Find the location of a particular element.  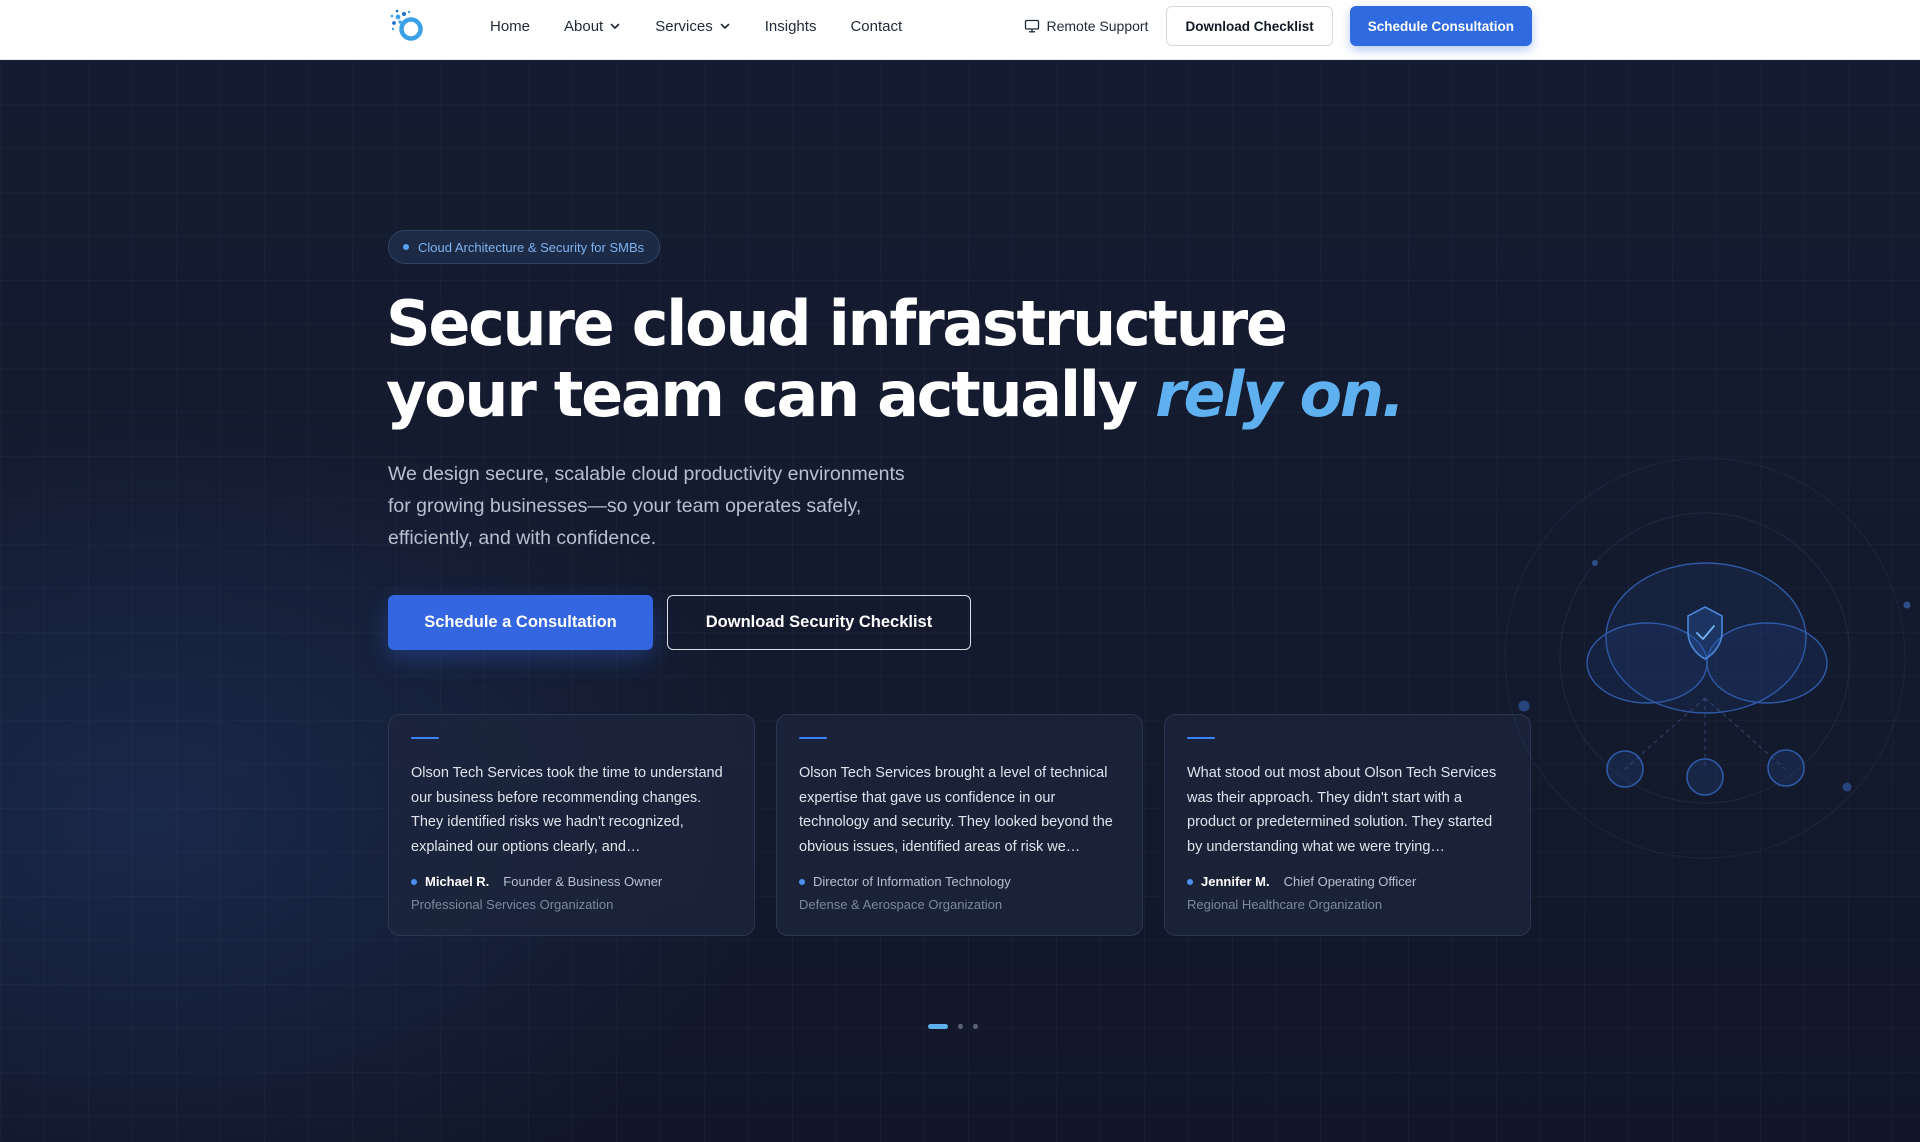

headline-accent: rely on. is located at coordinates (1280, 394).